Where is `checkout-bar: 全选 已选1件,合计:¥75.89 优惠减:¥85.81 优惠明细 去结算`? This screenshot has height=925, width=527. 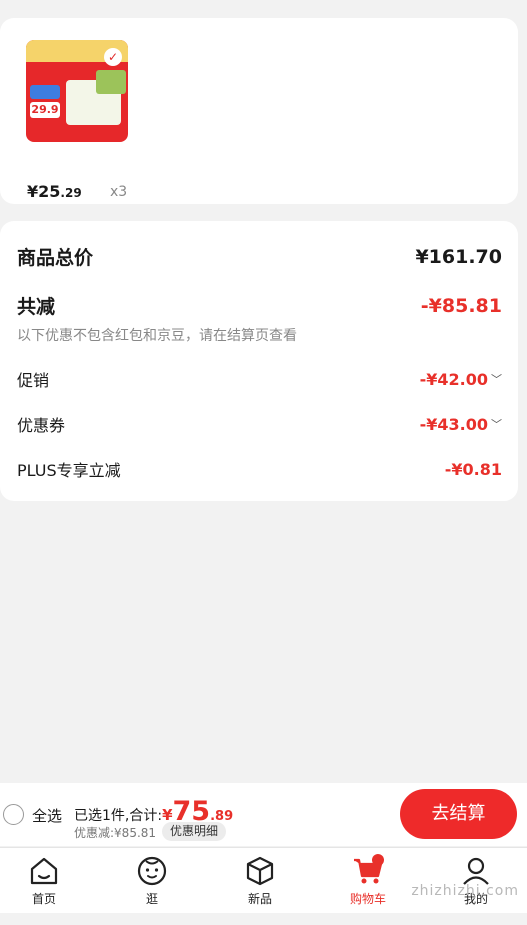
checkout-bar: 全选 已选1件,合计:¥75.89 优惠减:¥85.81 优惠明细 去结算 is located at coordinates (263, 814).